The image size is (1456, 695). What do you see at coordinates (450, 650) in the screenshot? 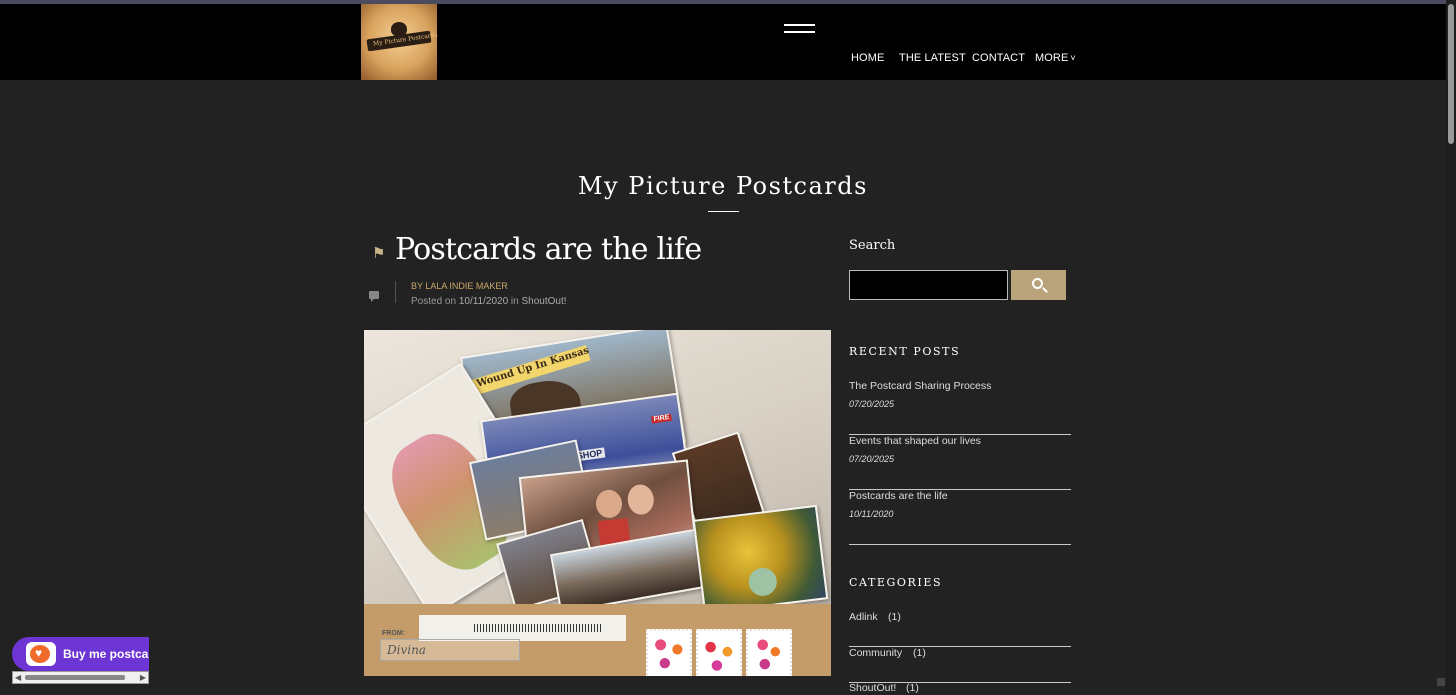
I see `envelope-writing: Divina` at bounding box center [450, 650].